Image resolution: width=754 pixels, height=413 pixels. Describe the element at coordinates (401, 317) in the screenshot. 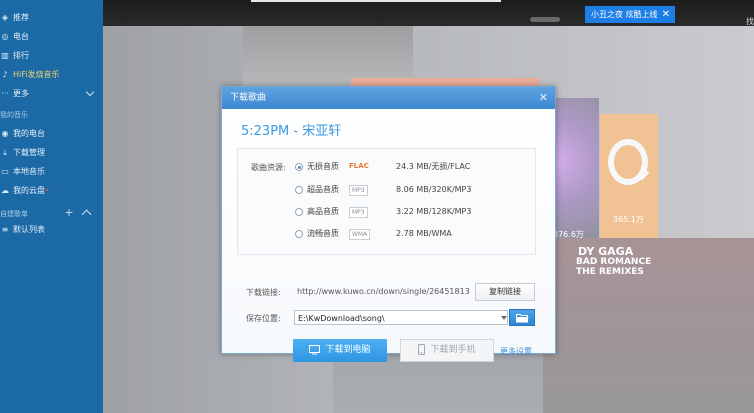

I see `save-path-field: E:\KwDownload\song\` at that location.